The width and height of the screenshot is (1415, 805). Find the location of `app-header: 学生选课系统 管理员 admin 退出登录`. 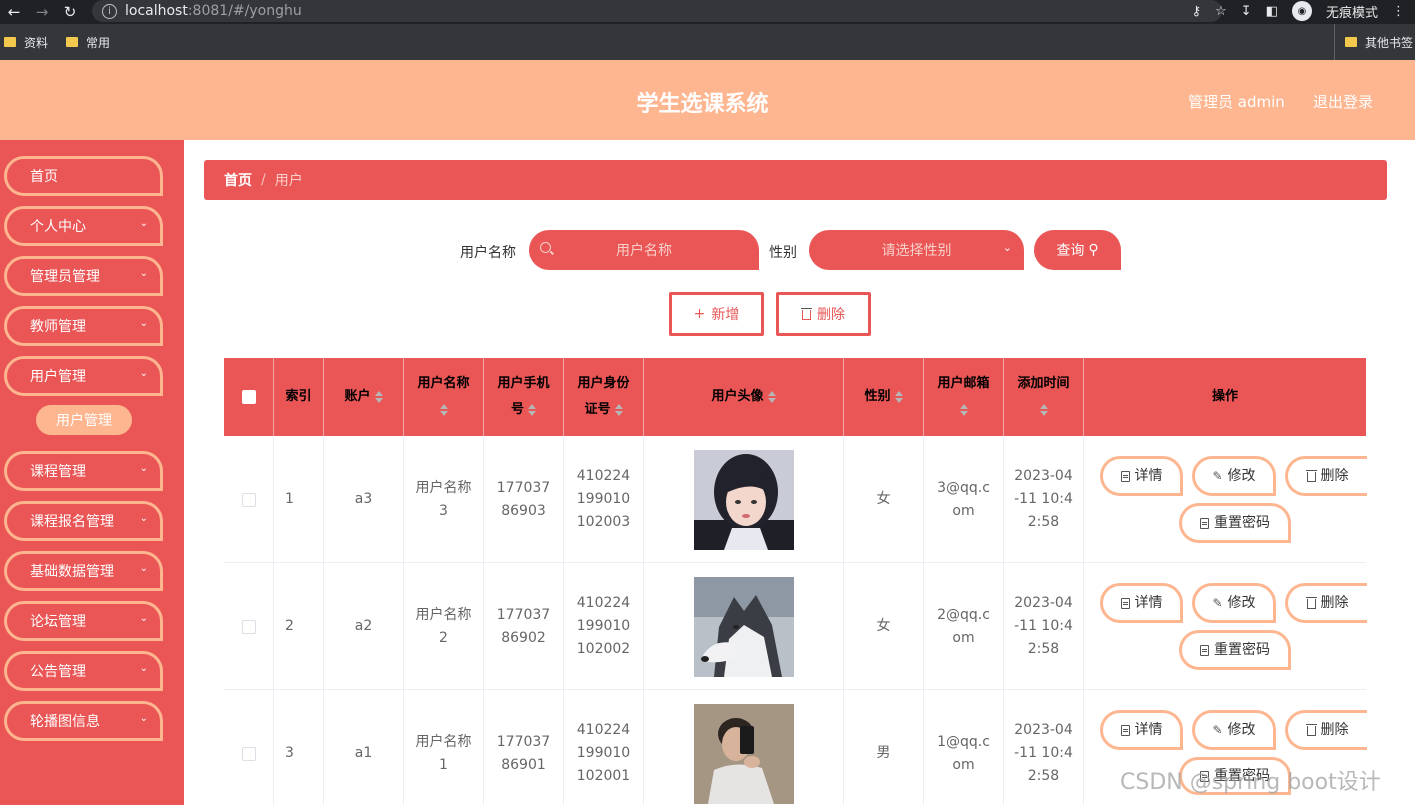

app-header: 学生选课系统 管理员 admin 退出登录 is located at coordinates (707, 100).